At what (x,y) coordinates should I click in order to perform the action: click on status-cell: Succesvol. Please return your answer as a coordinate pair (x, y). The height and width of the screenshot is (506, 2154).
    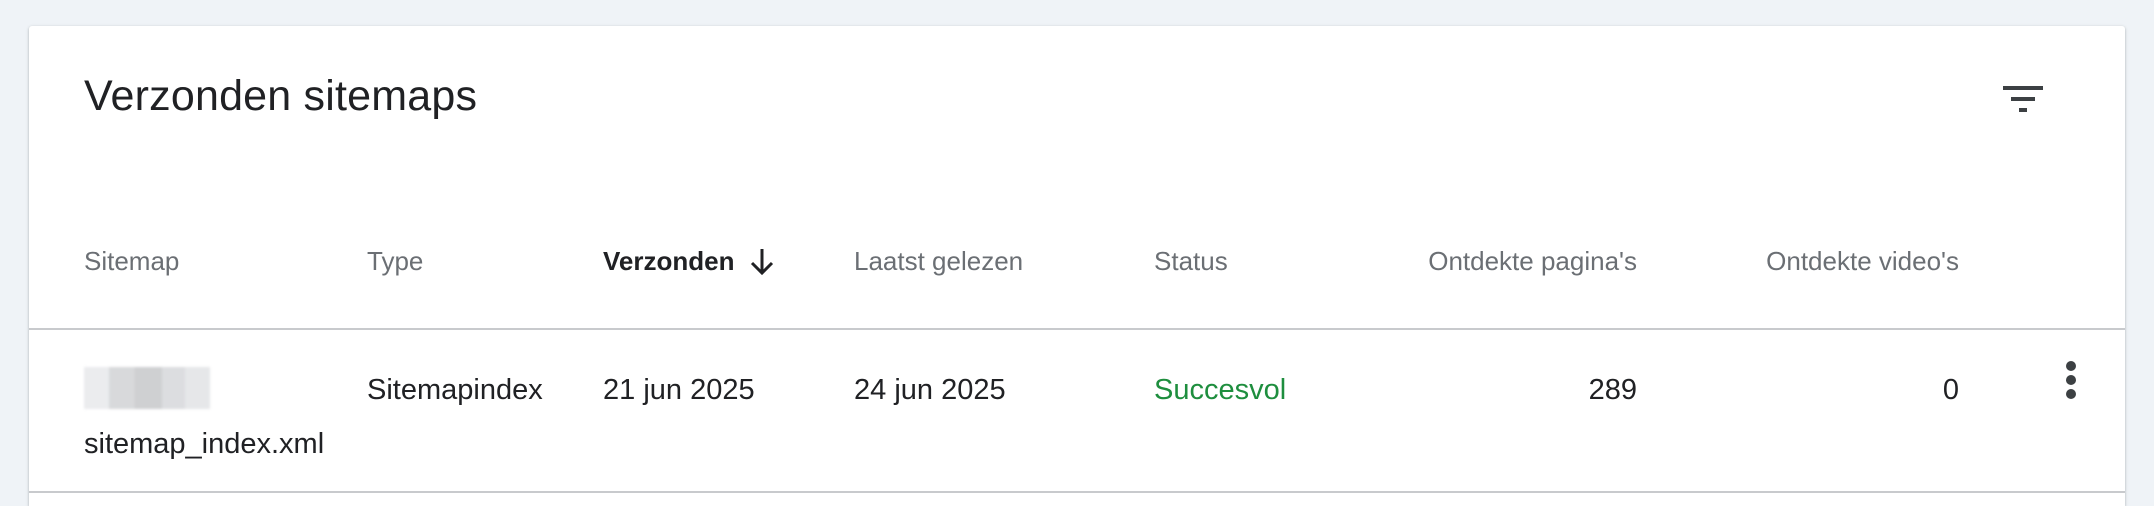
    Looking at the image, I should click on (1220, 390).